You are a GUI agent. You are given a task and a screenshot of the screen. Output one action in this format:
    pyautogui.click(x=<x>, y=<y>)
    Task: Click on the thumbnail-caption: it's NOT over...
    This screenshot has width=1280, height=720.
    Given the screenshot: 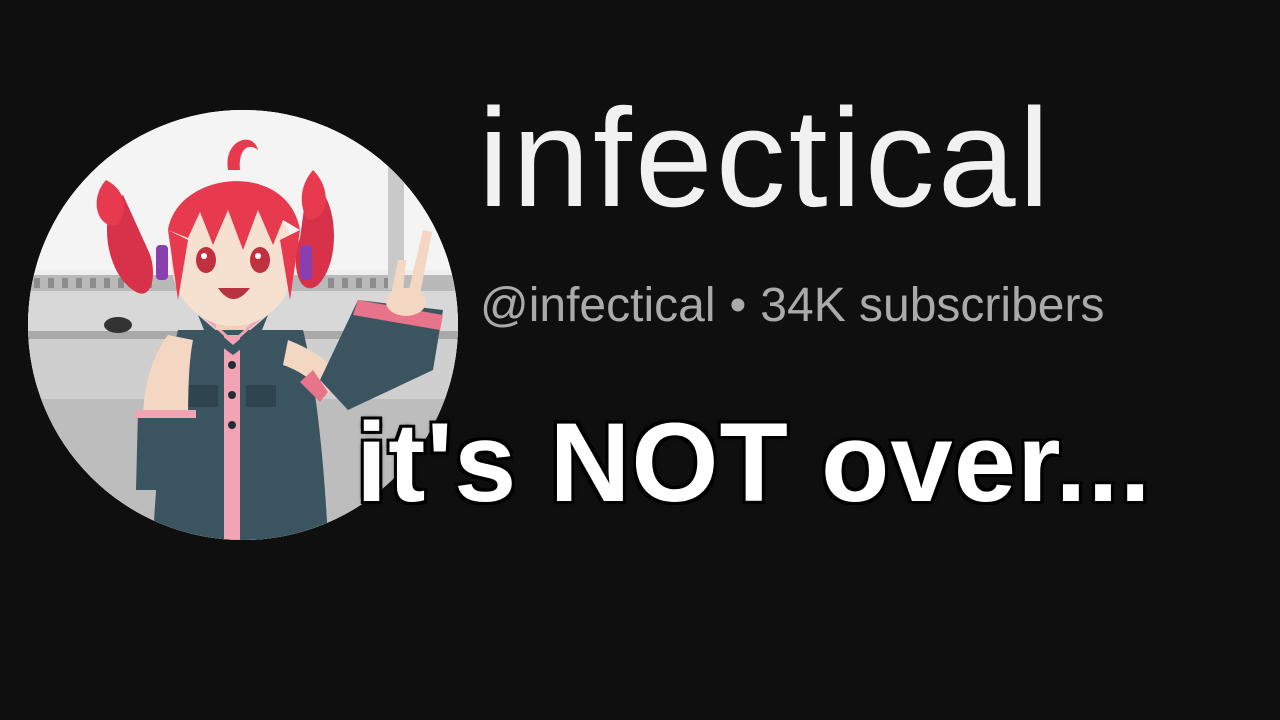 What is the action you would take?
    pyautogui.click(x=754, y=463)
    